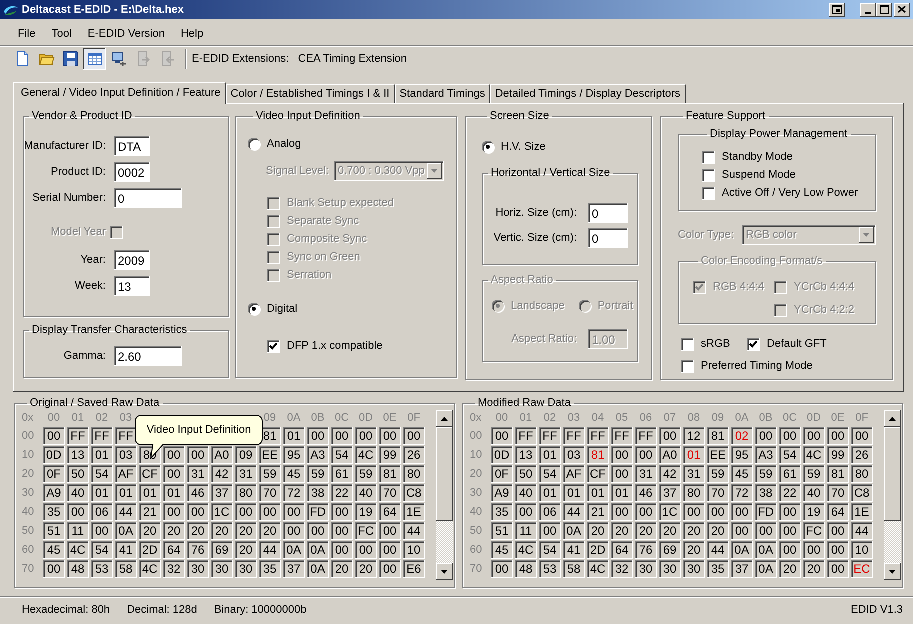 The width and height of the screenshot is (913, 624). Describe the element at coordinates (523, 147) in the screenshot. I see `radio-label: H.V. Size` at that location.